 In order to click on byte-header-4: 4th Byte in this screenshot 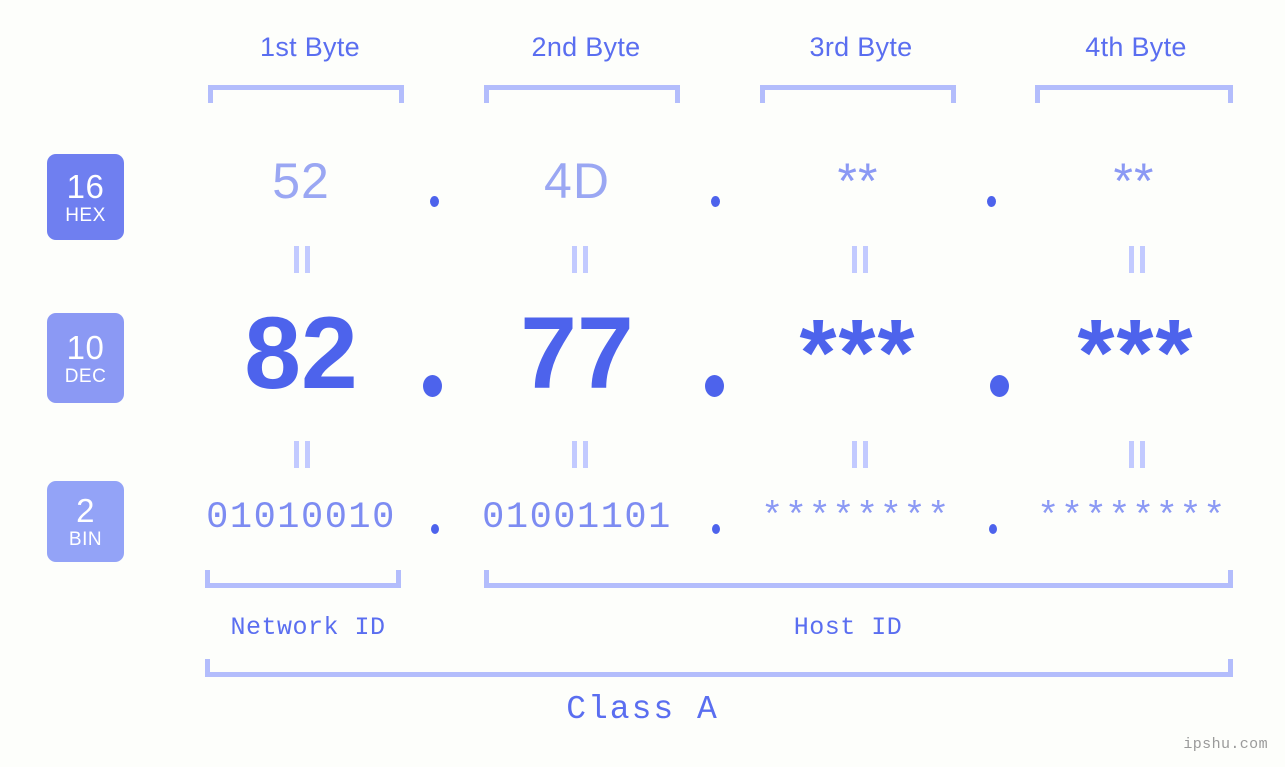, I will do `click(1136, 47)`.